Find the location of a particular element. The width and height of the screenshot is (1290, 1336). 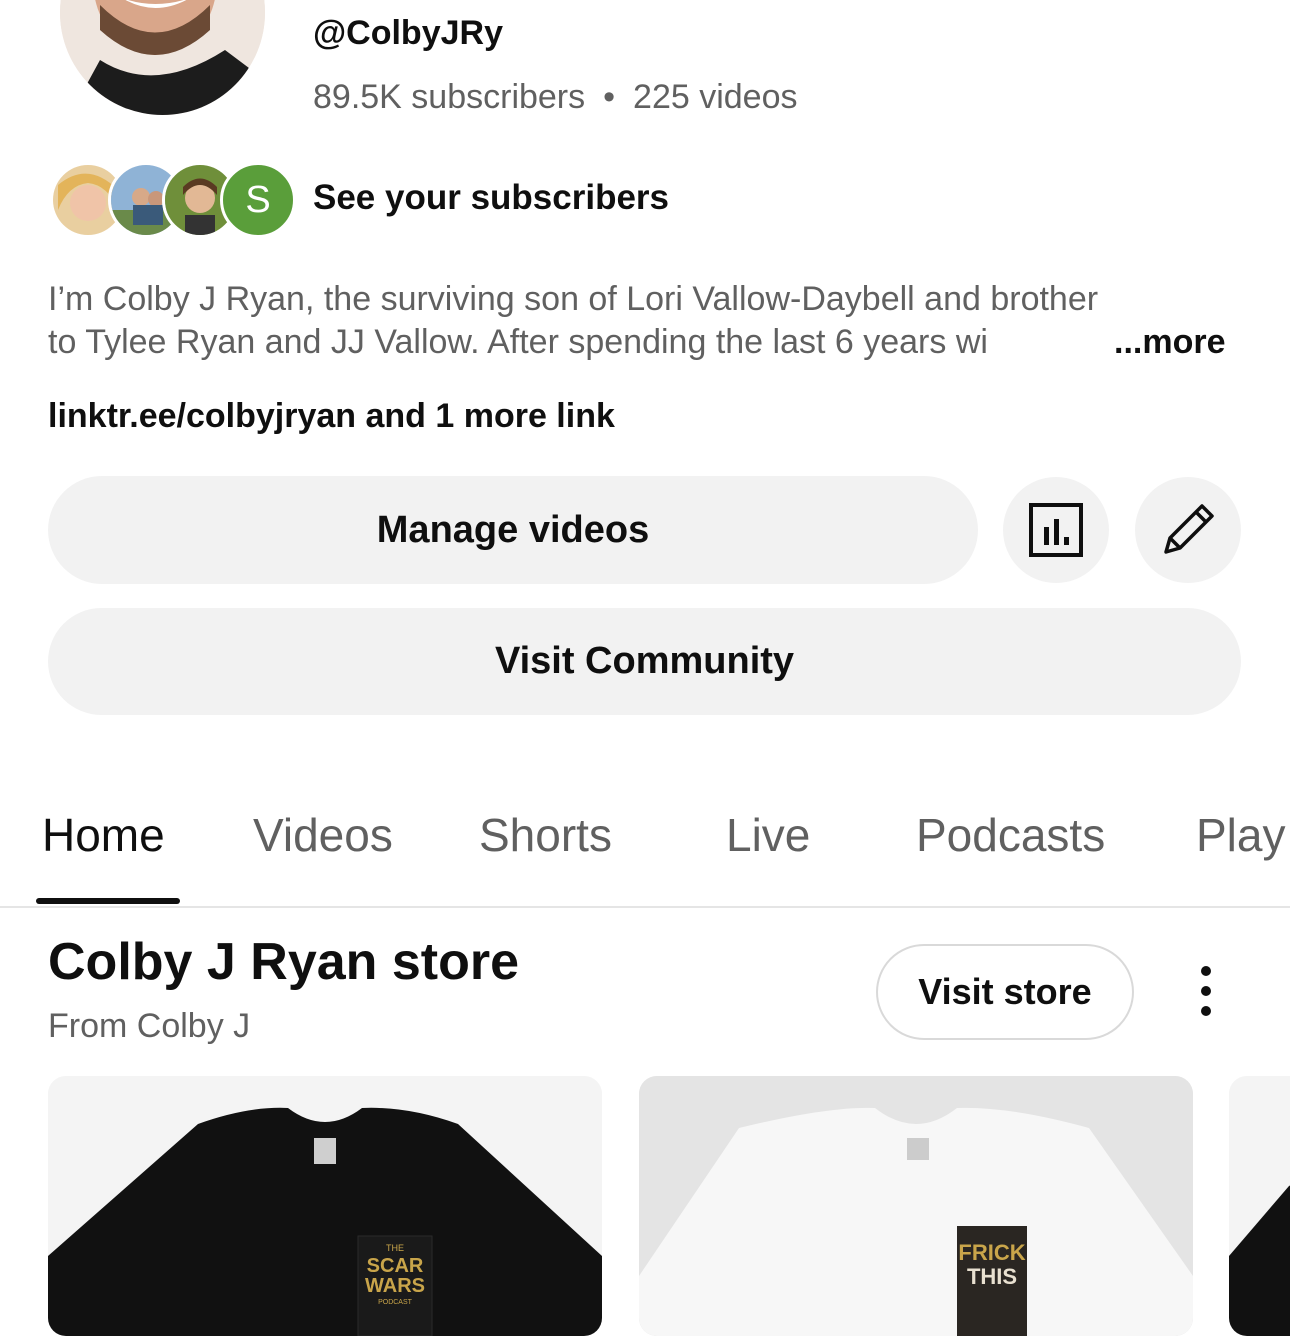

product-card: THE SCAR WARS PODCAST is located at coordinates (325, 1206).